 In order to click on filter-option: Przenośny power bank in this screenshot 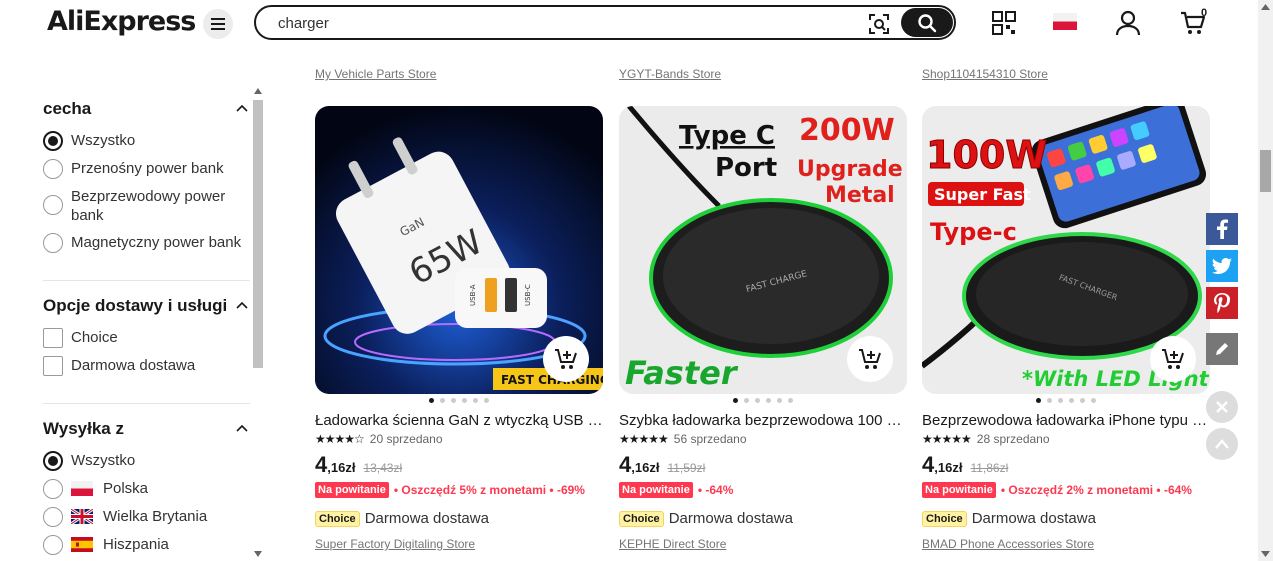, I will do `click(133, 169)`.